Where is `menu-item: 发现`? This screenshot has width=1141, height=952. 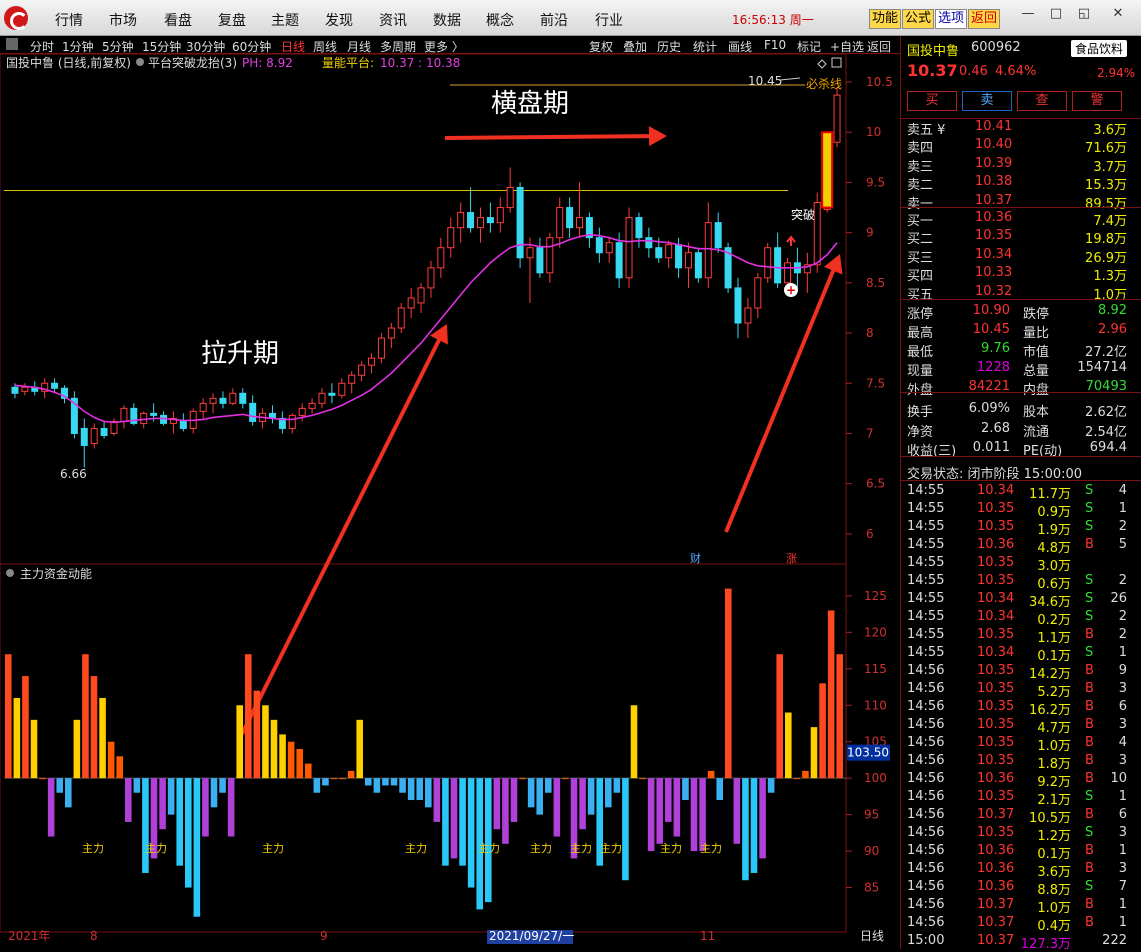 menu-item: 发现 is located at coordinates (339, 20).